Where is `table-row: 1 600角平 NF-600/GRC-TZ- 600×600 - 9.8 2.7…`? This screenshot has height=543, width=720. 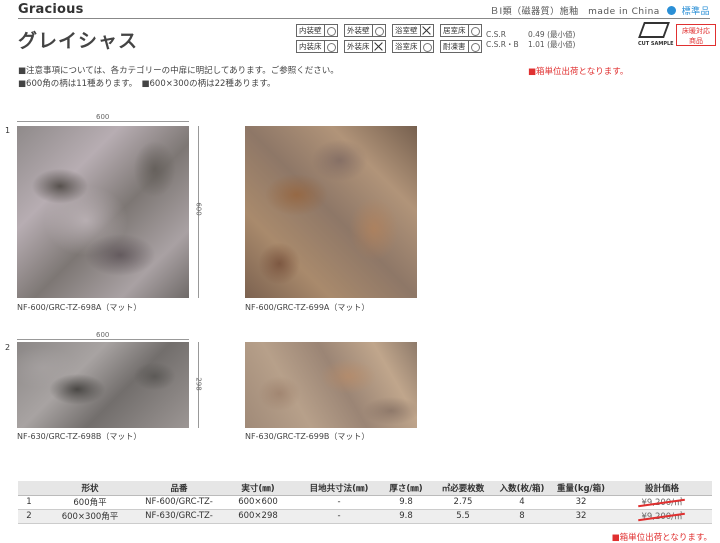
table-row: 1 600角平 NF-600/GRC-TZ- 600×600 - 9.8 2.7… is located at coordinates (365, 502).